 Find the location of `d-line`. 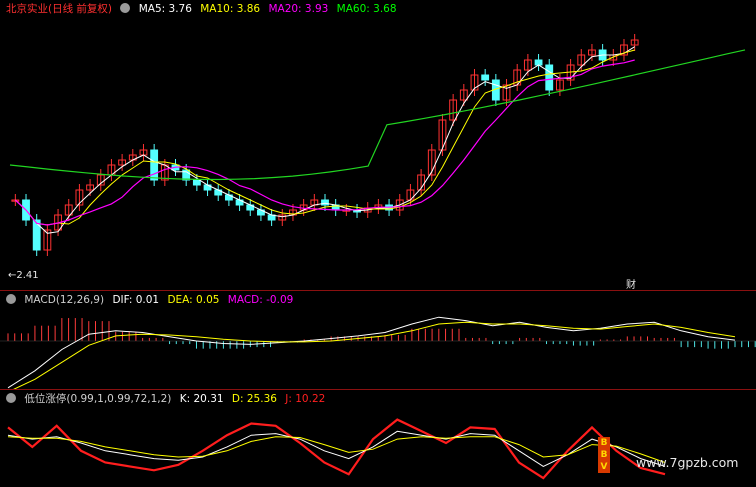

d-line is located at coordinates (336, 449).